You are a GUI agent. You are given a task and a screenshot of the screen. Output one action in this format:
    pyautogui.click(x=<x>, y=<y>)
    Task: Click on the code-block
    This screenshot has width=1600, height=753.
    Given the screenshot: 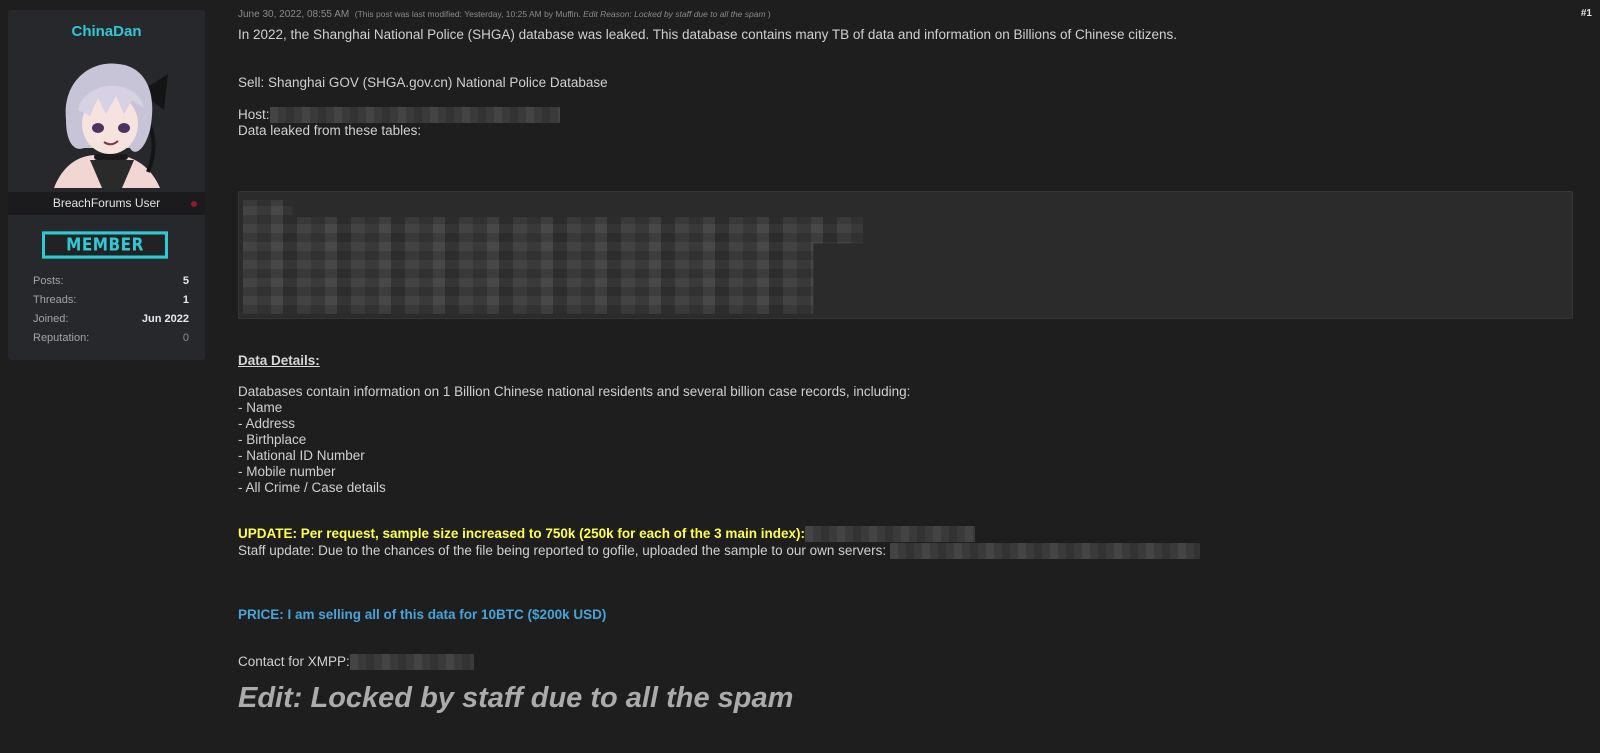 What is the action you would take?
    pyautogui.click(x=905, y=255)
    